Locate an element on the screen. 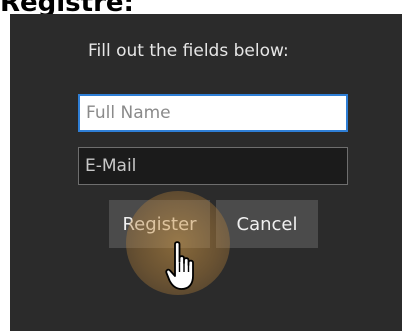 Image resolution: width=410 pixels, height=331 pixels. dialog-instructions: Fill out the fields below: is located at coordinates (188, 51).